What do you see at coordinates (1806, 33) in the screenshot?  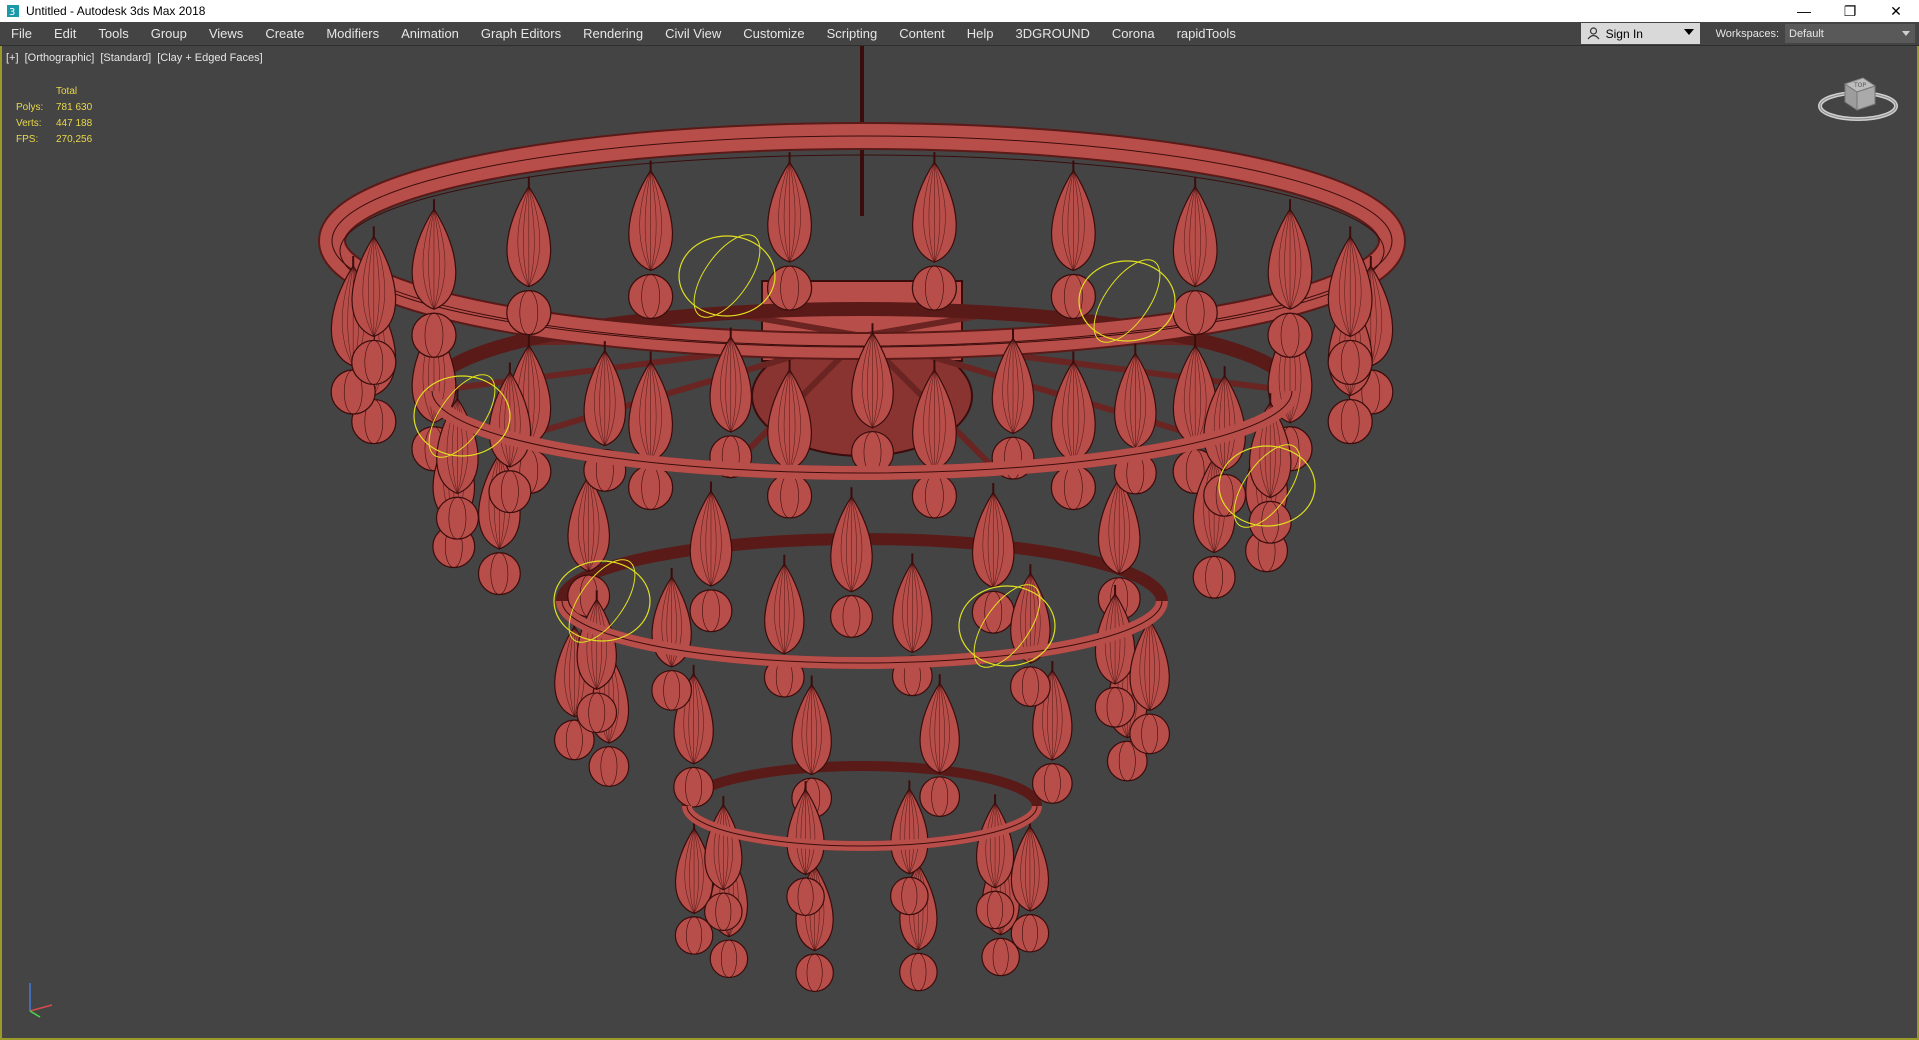 I see `workspace-value: Default` at bounding box center [1806, 33].